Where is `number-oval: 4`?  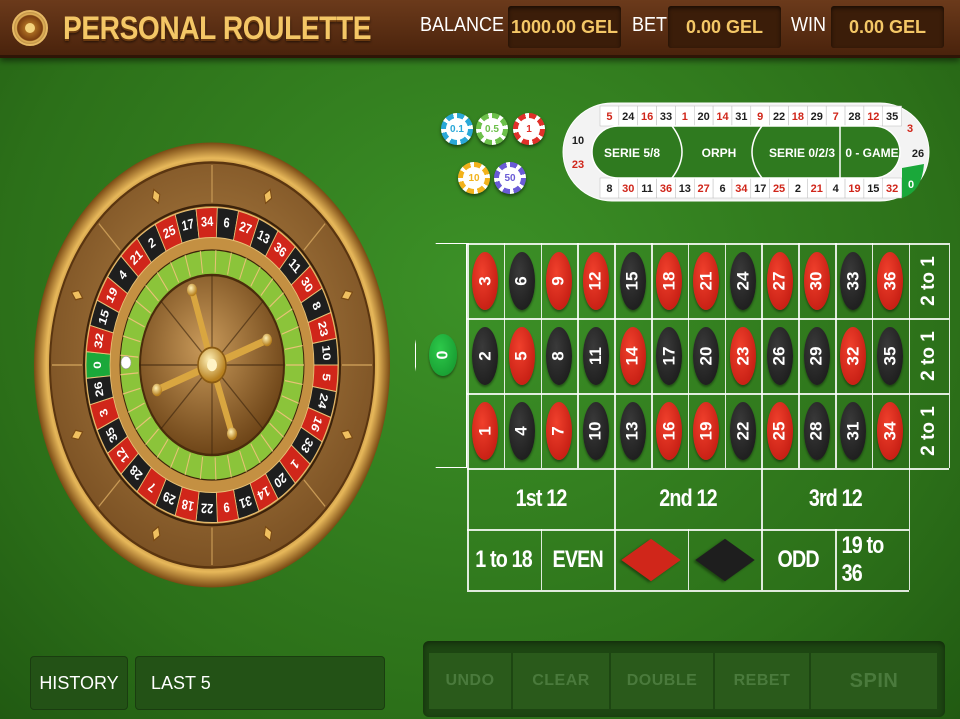
number-oval: 4 is located at coordinates (522, 430).